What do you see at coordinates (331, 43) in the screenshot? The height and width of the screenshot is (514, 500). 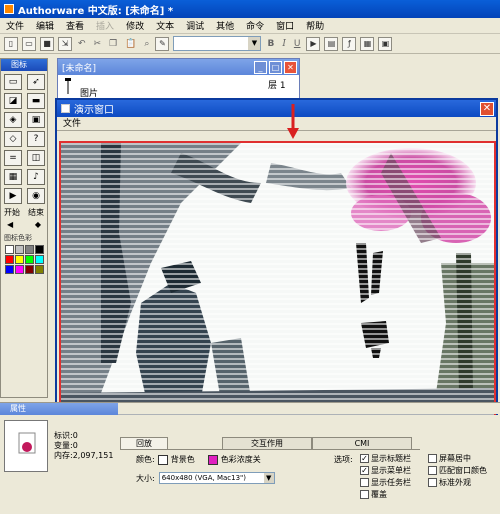 I see `control-panel-icon: ▤` at bounding box center [331, 43].